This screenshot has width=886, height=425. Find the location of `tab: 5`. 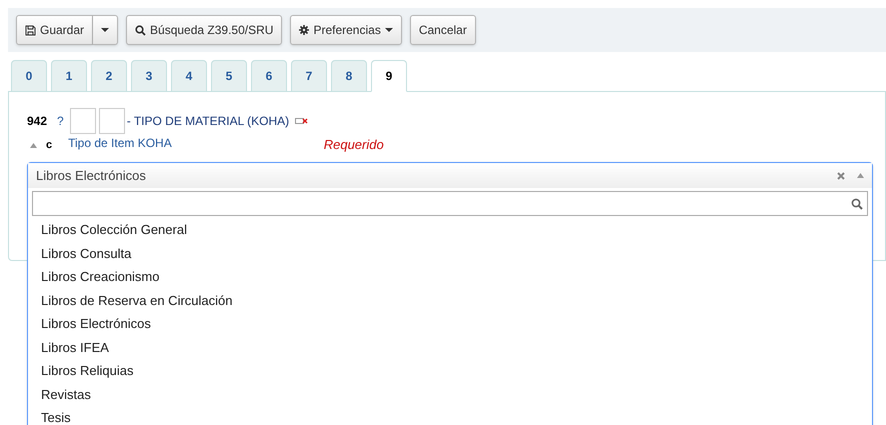

tab: 5 is located at coordinates (229, 76).